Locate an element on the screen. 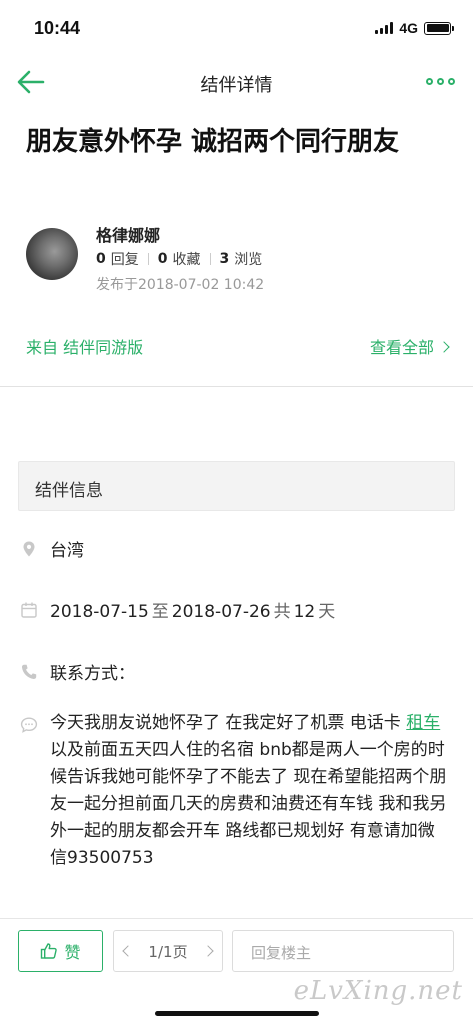  page-indicator: 1/1页 is located at coordinates (167, 951).